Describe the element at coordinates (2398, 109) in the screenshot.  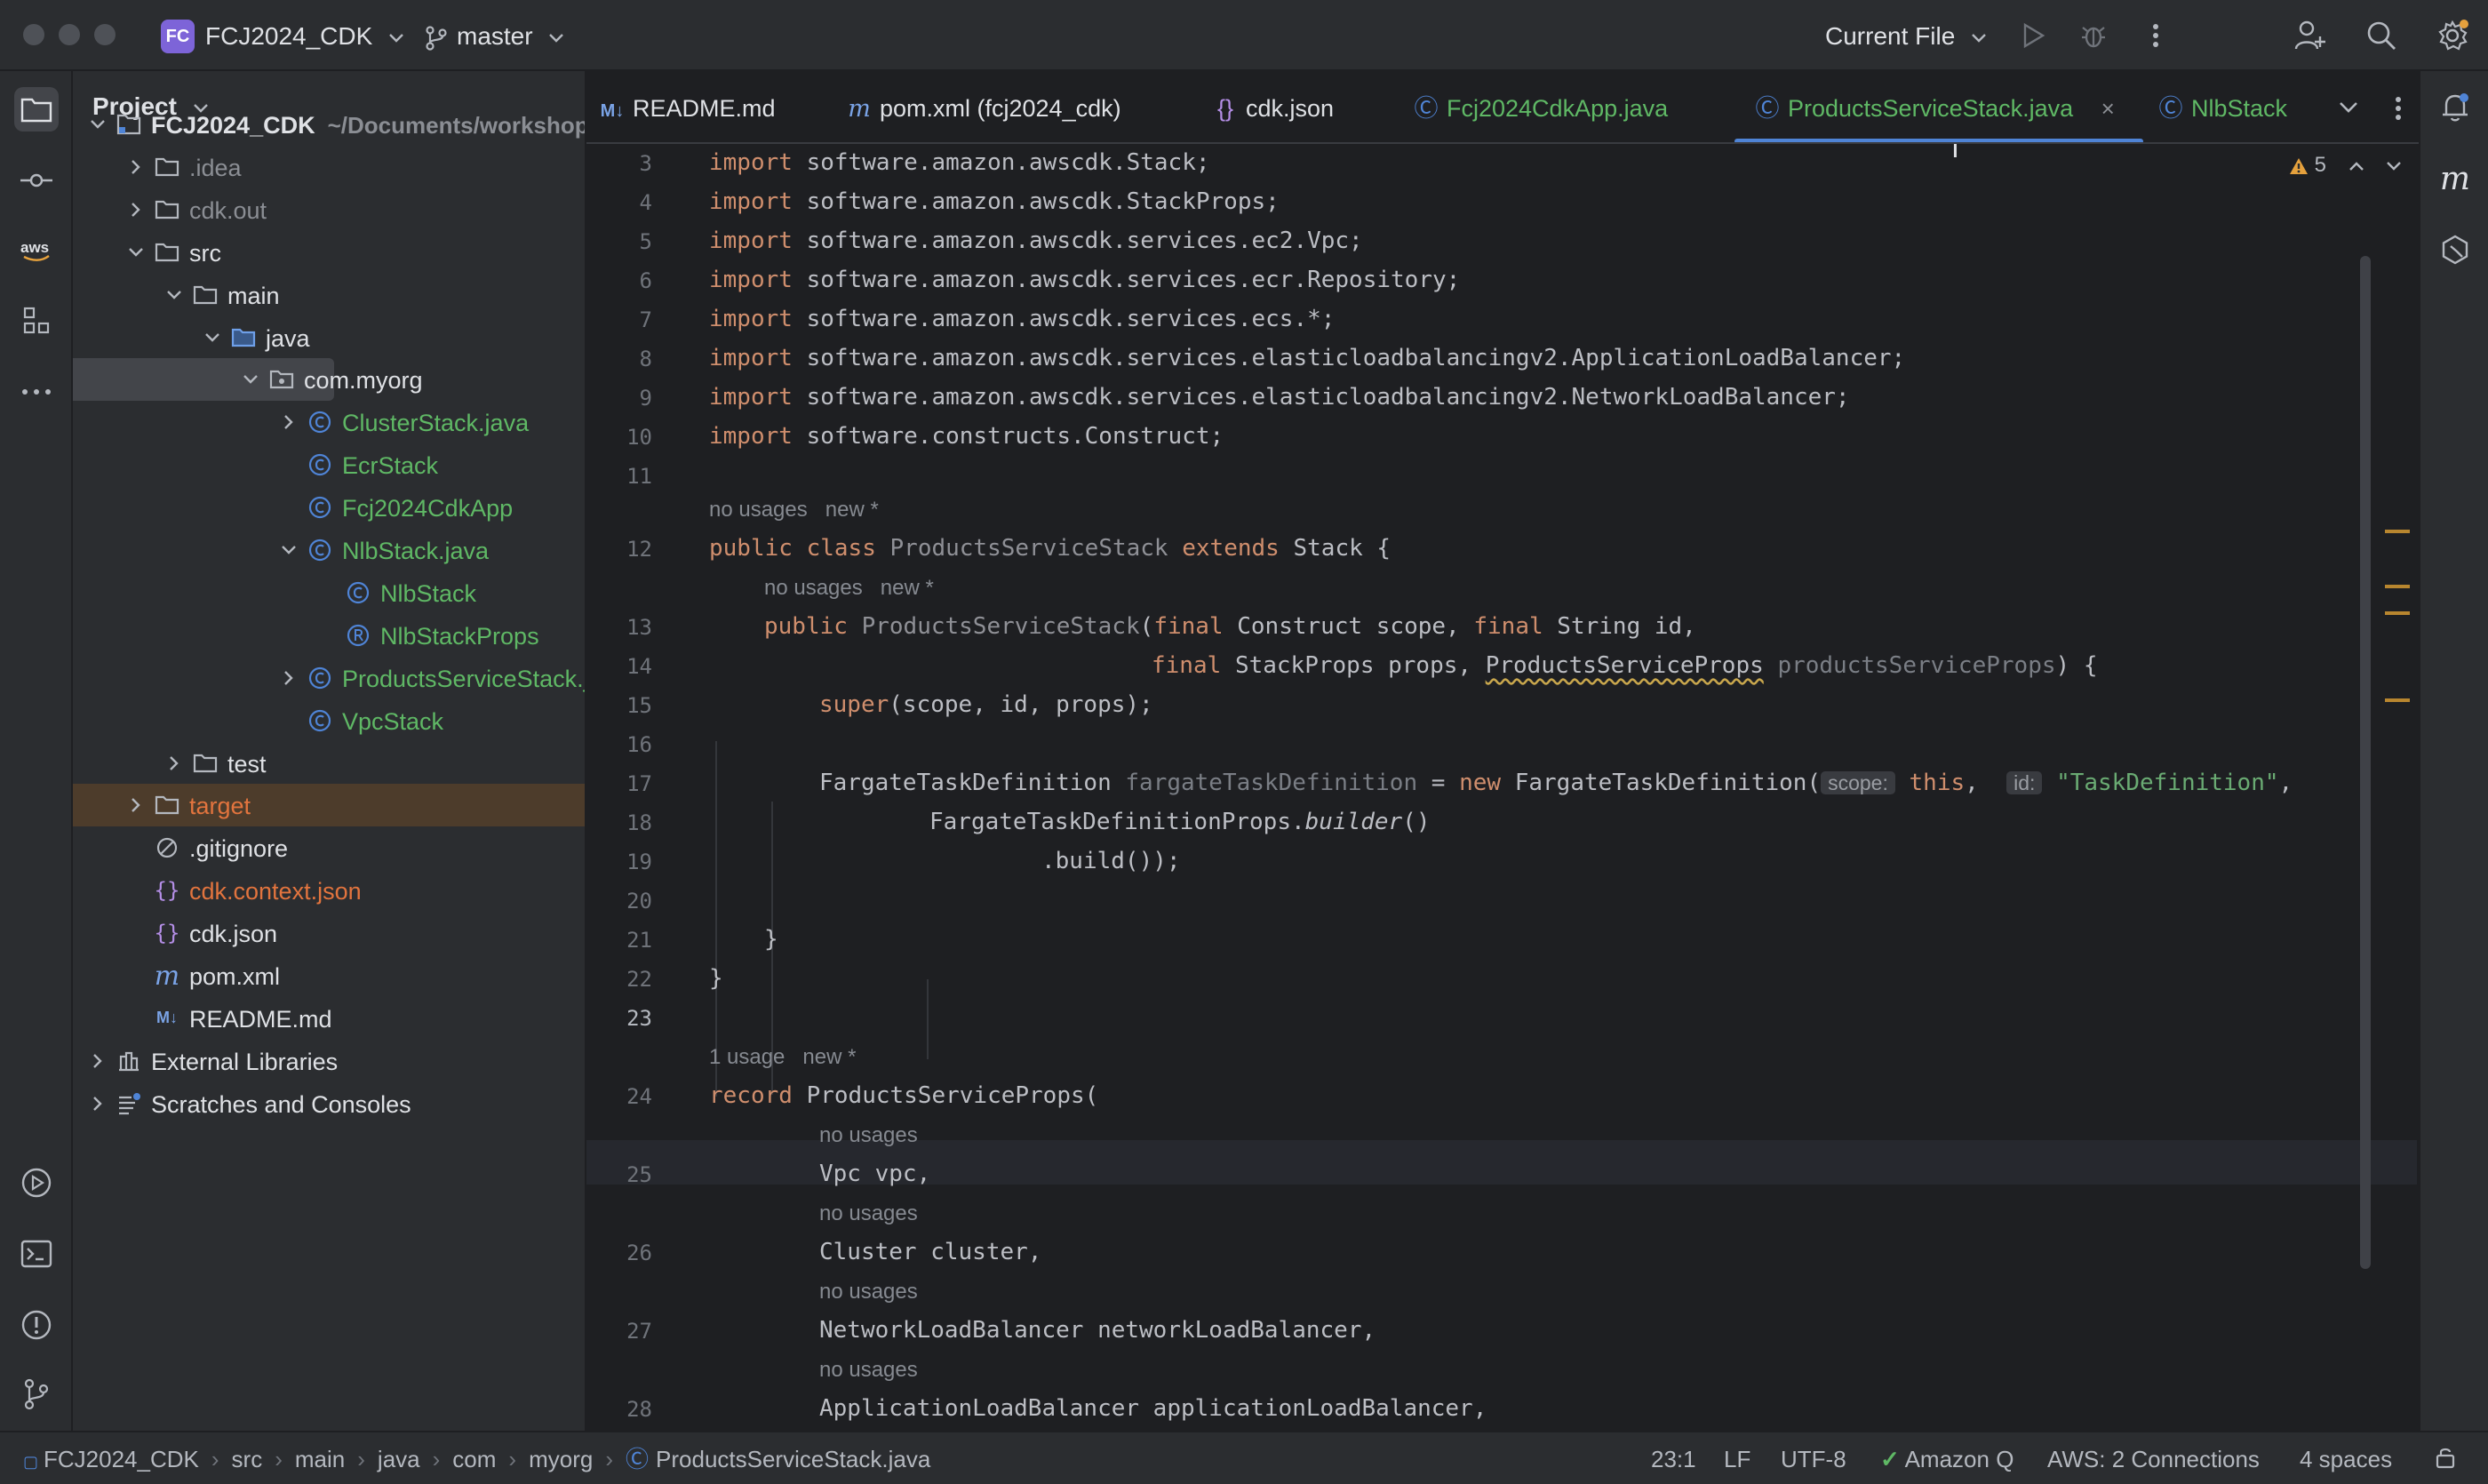
I see `tabs-more-icon` at that location.